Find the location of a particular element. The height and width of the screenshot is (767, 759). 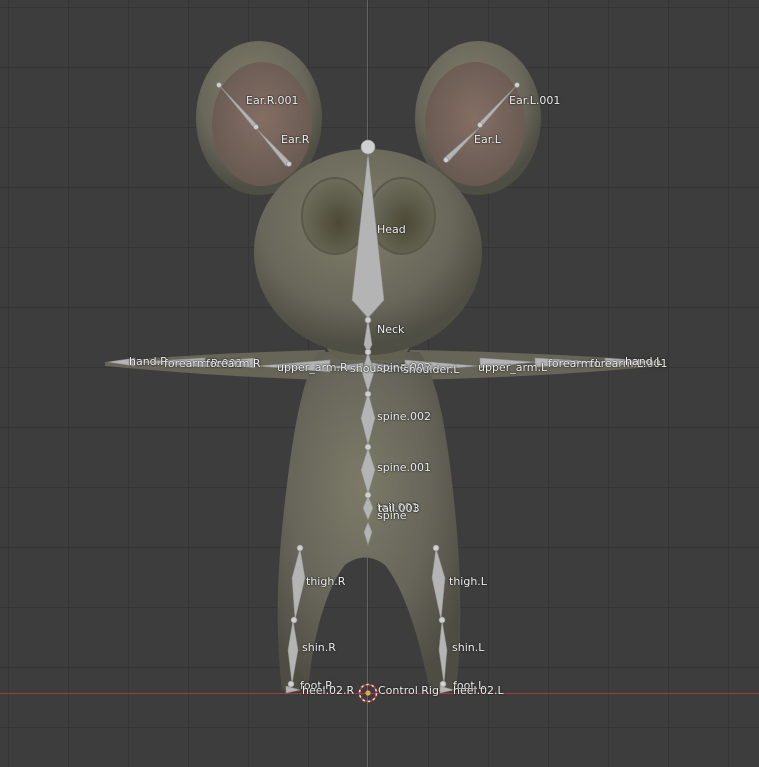

label-thigh-l: thigh.L is located at coordinates (468, 581).